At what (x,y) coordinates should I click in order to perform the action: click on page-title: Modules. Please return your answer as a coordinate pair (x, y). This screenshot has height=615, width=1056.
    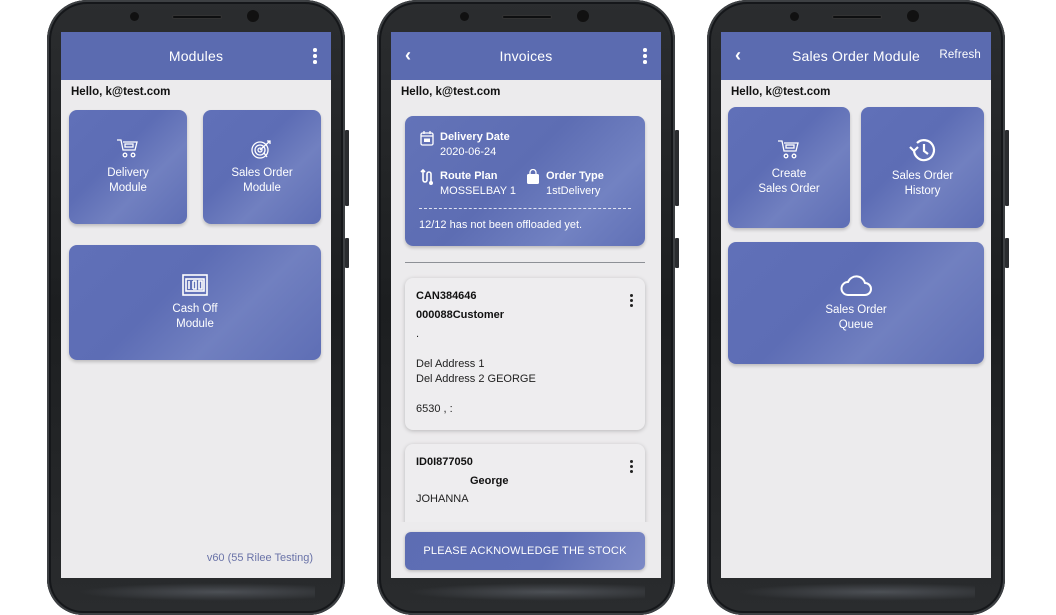
    Looking at the image, I should click on (196, 56).